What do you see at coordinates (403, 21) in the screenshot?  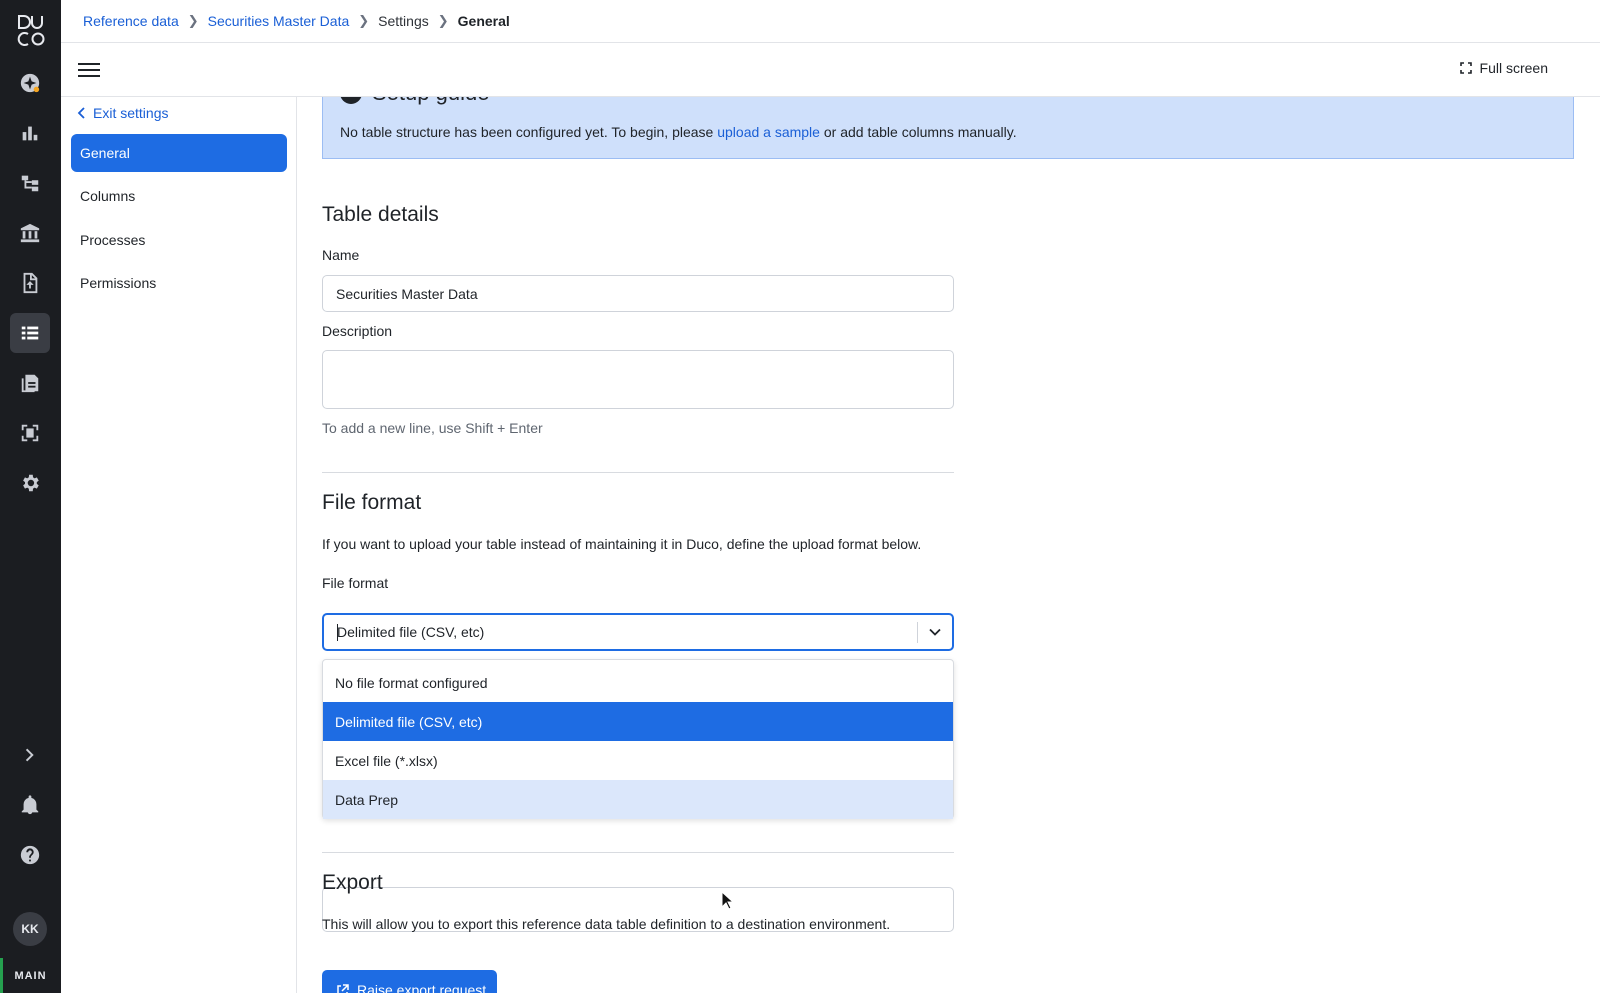 I see `breadcrumb-settings: Settings` at bounding box center [403, 21].